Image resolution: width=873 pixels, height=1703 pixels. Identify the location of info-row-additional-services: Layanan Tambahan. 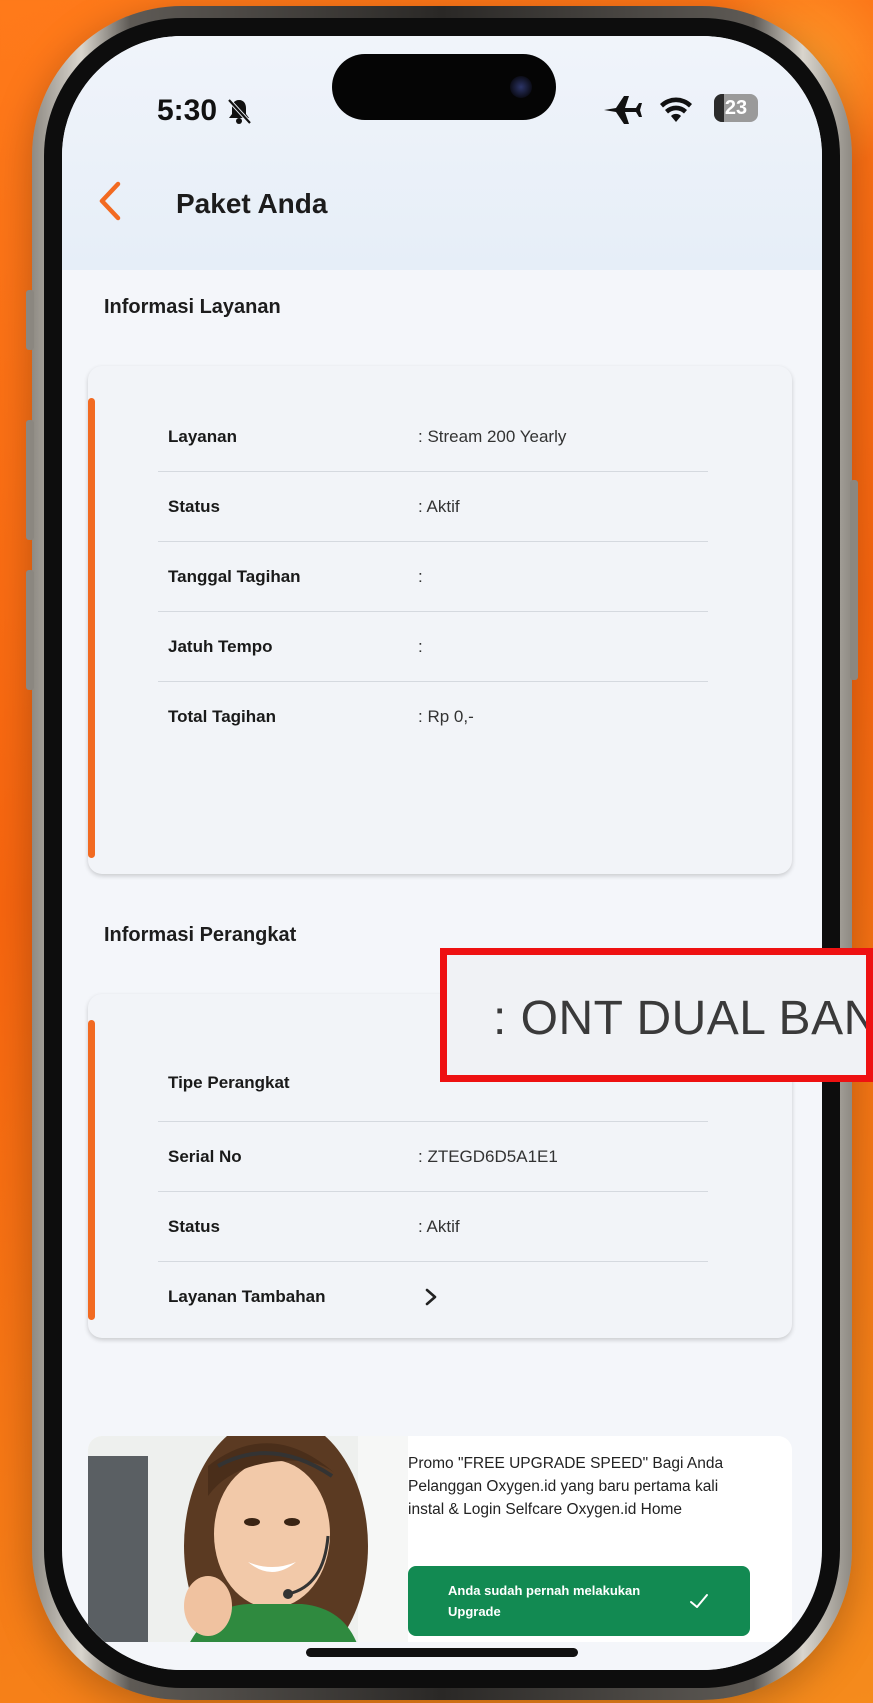
(433, 1297).